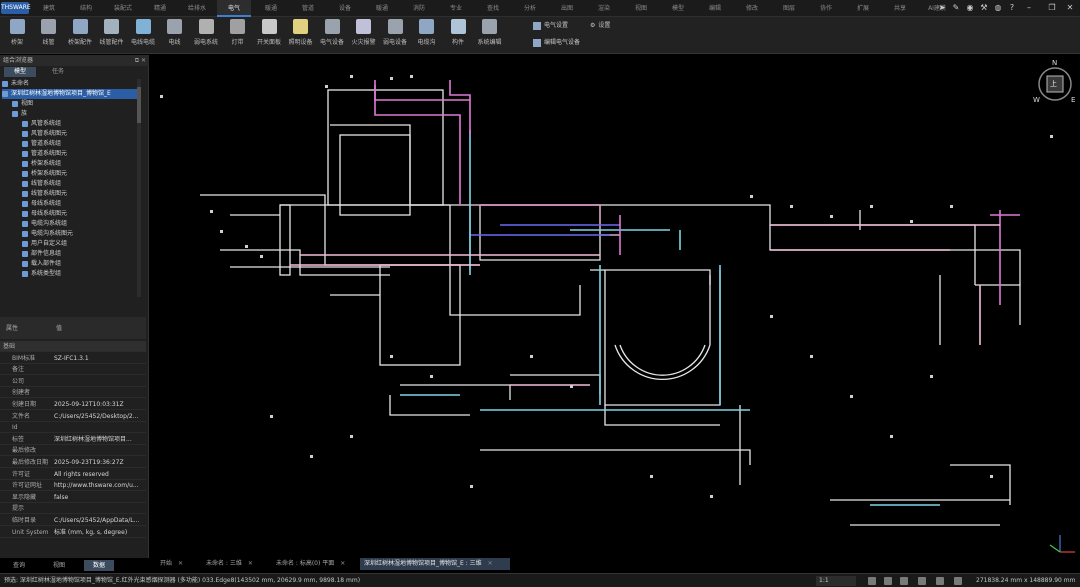 The image size is (1080, 587). What do you see at coordinates (160, 8) in the screenshot?
I see `menu-tab-3: 精通` at bounding box center [160, 8].